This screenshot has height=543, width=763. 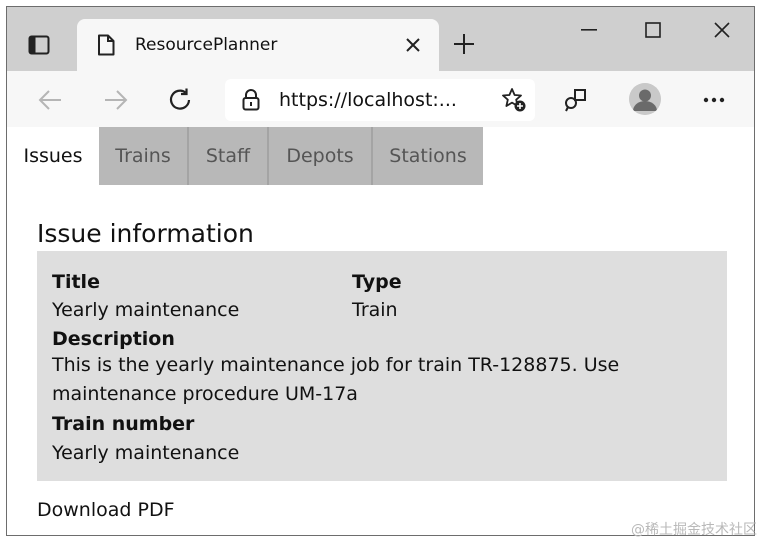 I want to click on close-icon, so click(x=413, y=45).